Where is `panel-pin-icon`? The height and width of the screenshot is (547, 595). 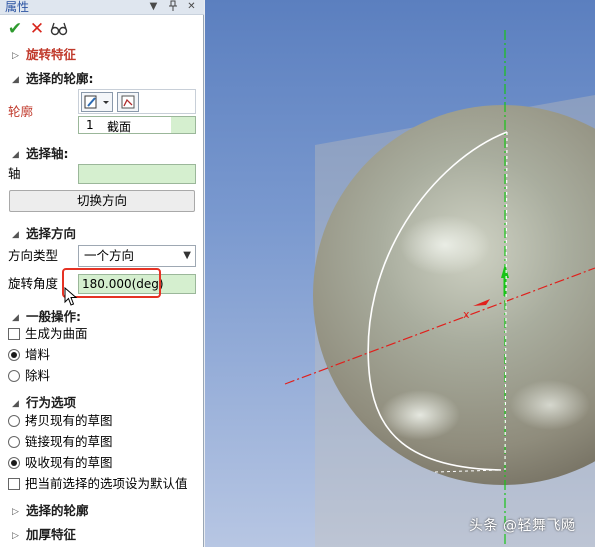 panel-pin-icon is located at coordinates (172, 7).